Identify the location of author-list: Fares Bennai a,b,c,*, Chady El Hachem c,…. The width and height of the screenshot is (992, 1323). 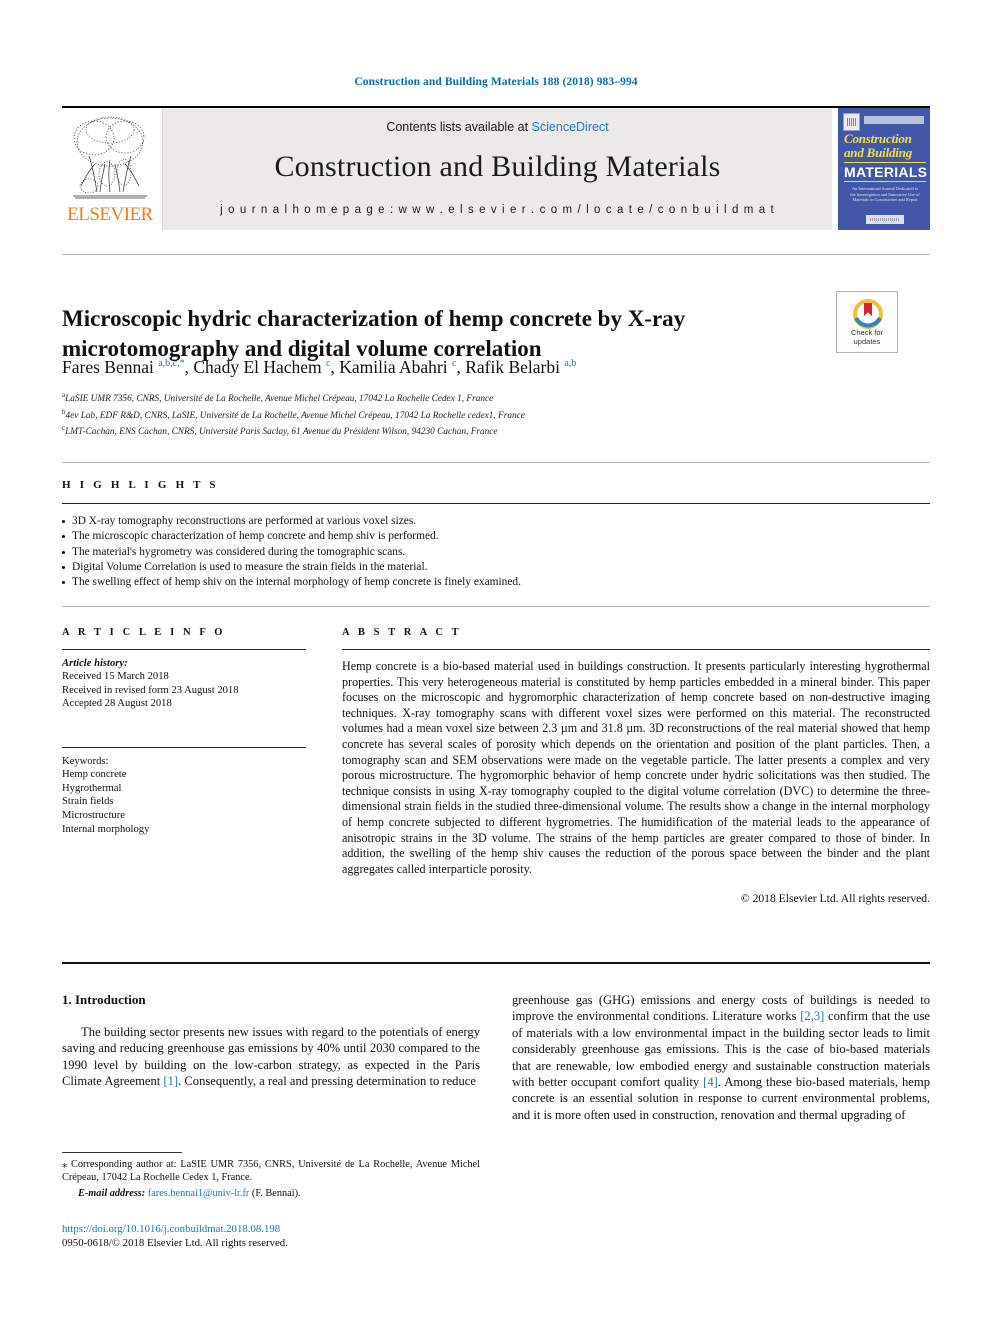
(319, 367).